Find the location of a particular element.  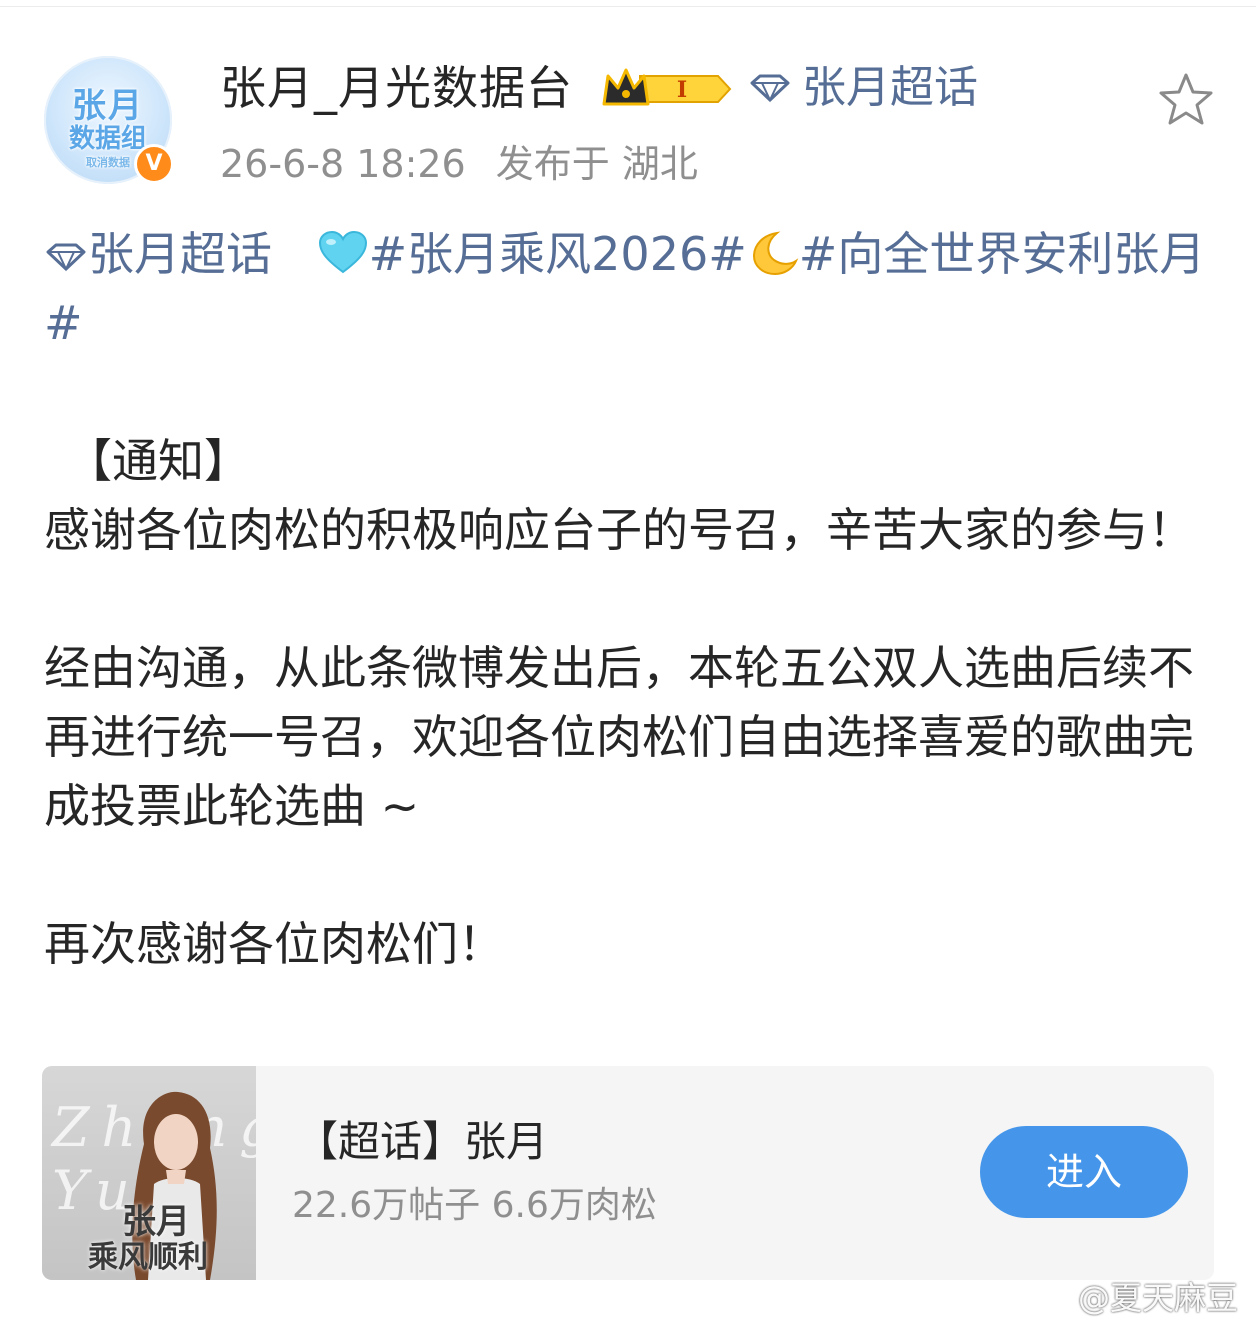

author-name: 张月_月光数据台 is located at coordinates (396, 88).